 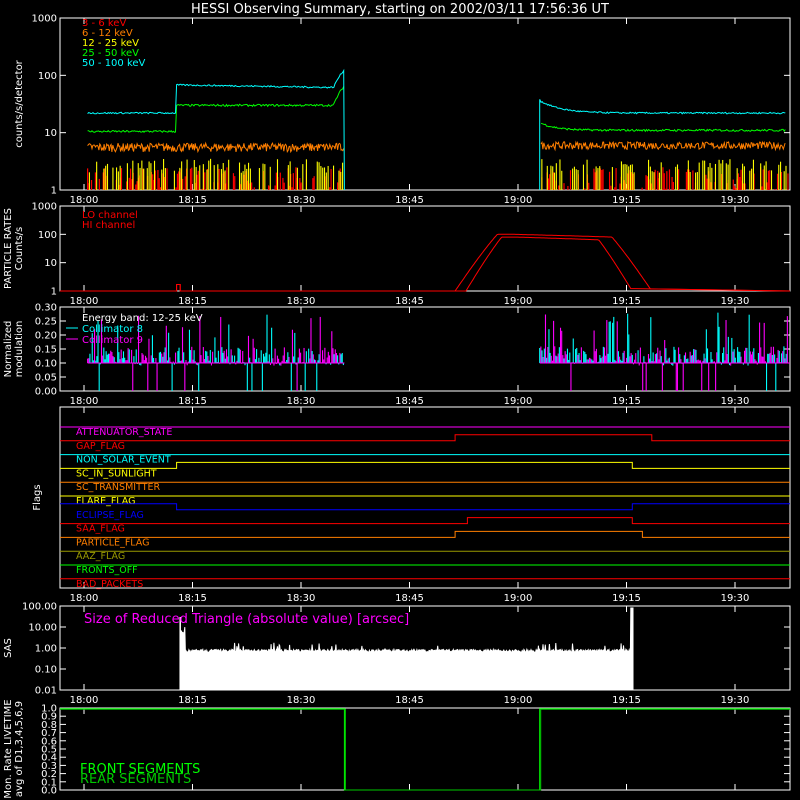 What do you see at coordinates (106, 501) in the screenshot?
I see `flag-label-flare_flag: FLARE_FLAG` at bounding box center [106, 501].